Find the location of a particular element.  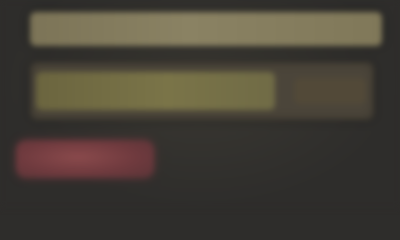

top-bar is located at coordinates (206, 29).